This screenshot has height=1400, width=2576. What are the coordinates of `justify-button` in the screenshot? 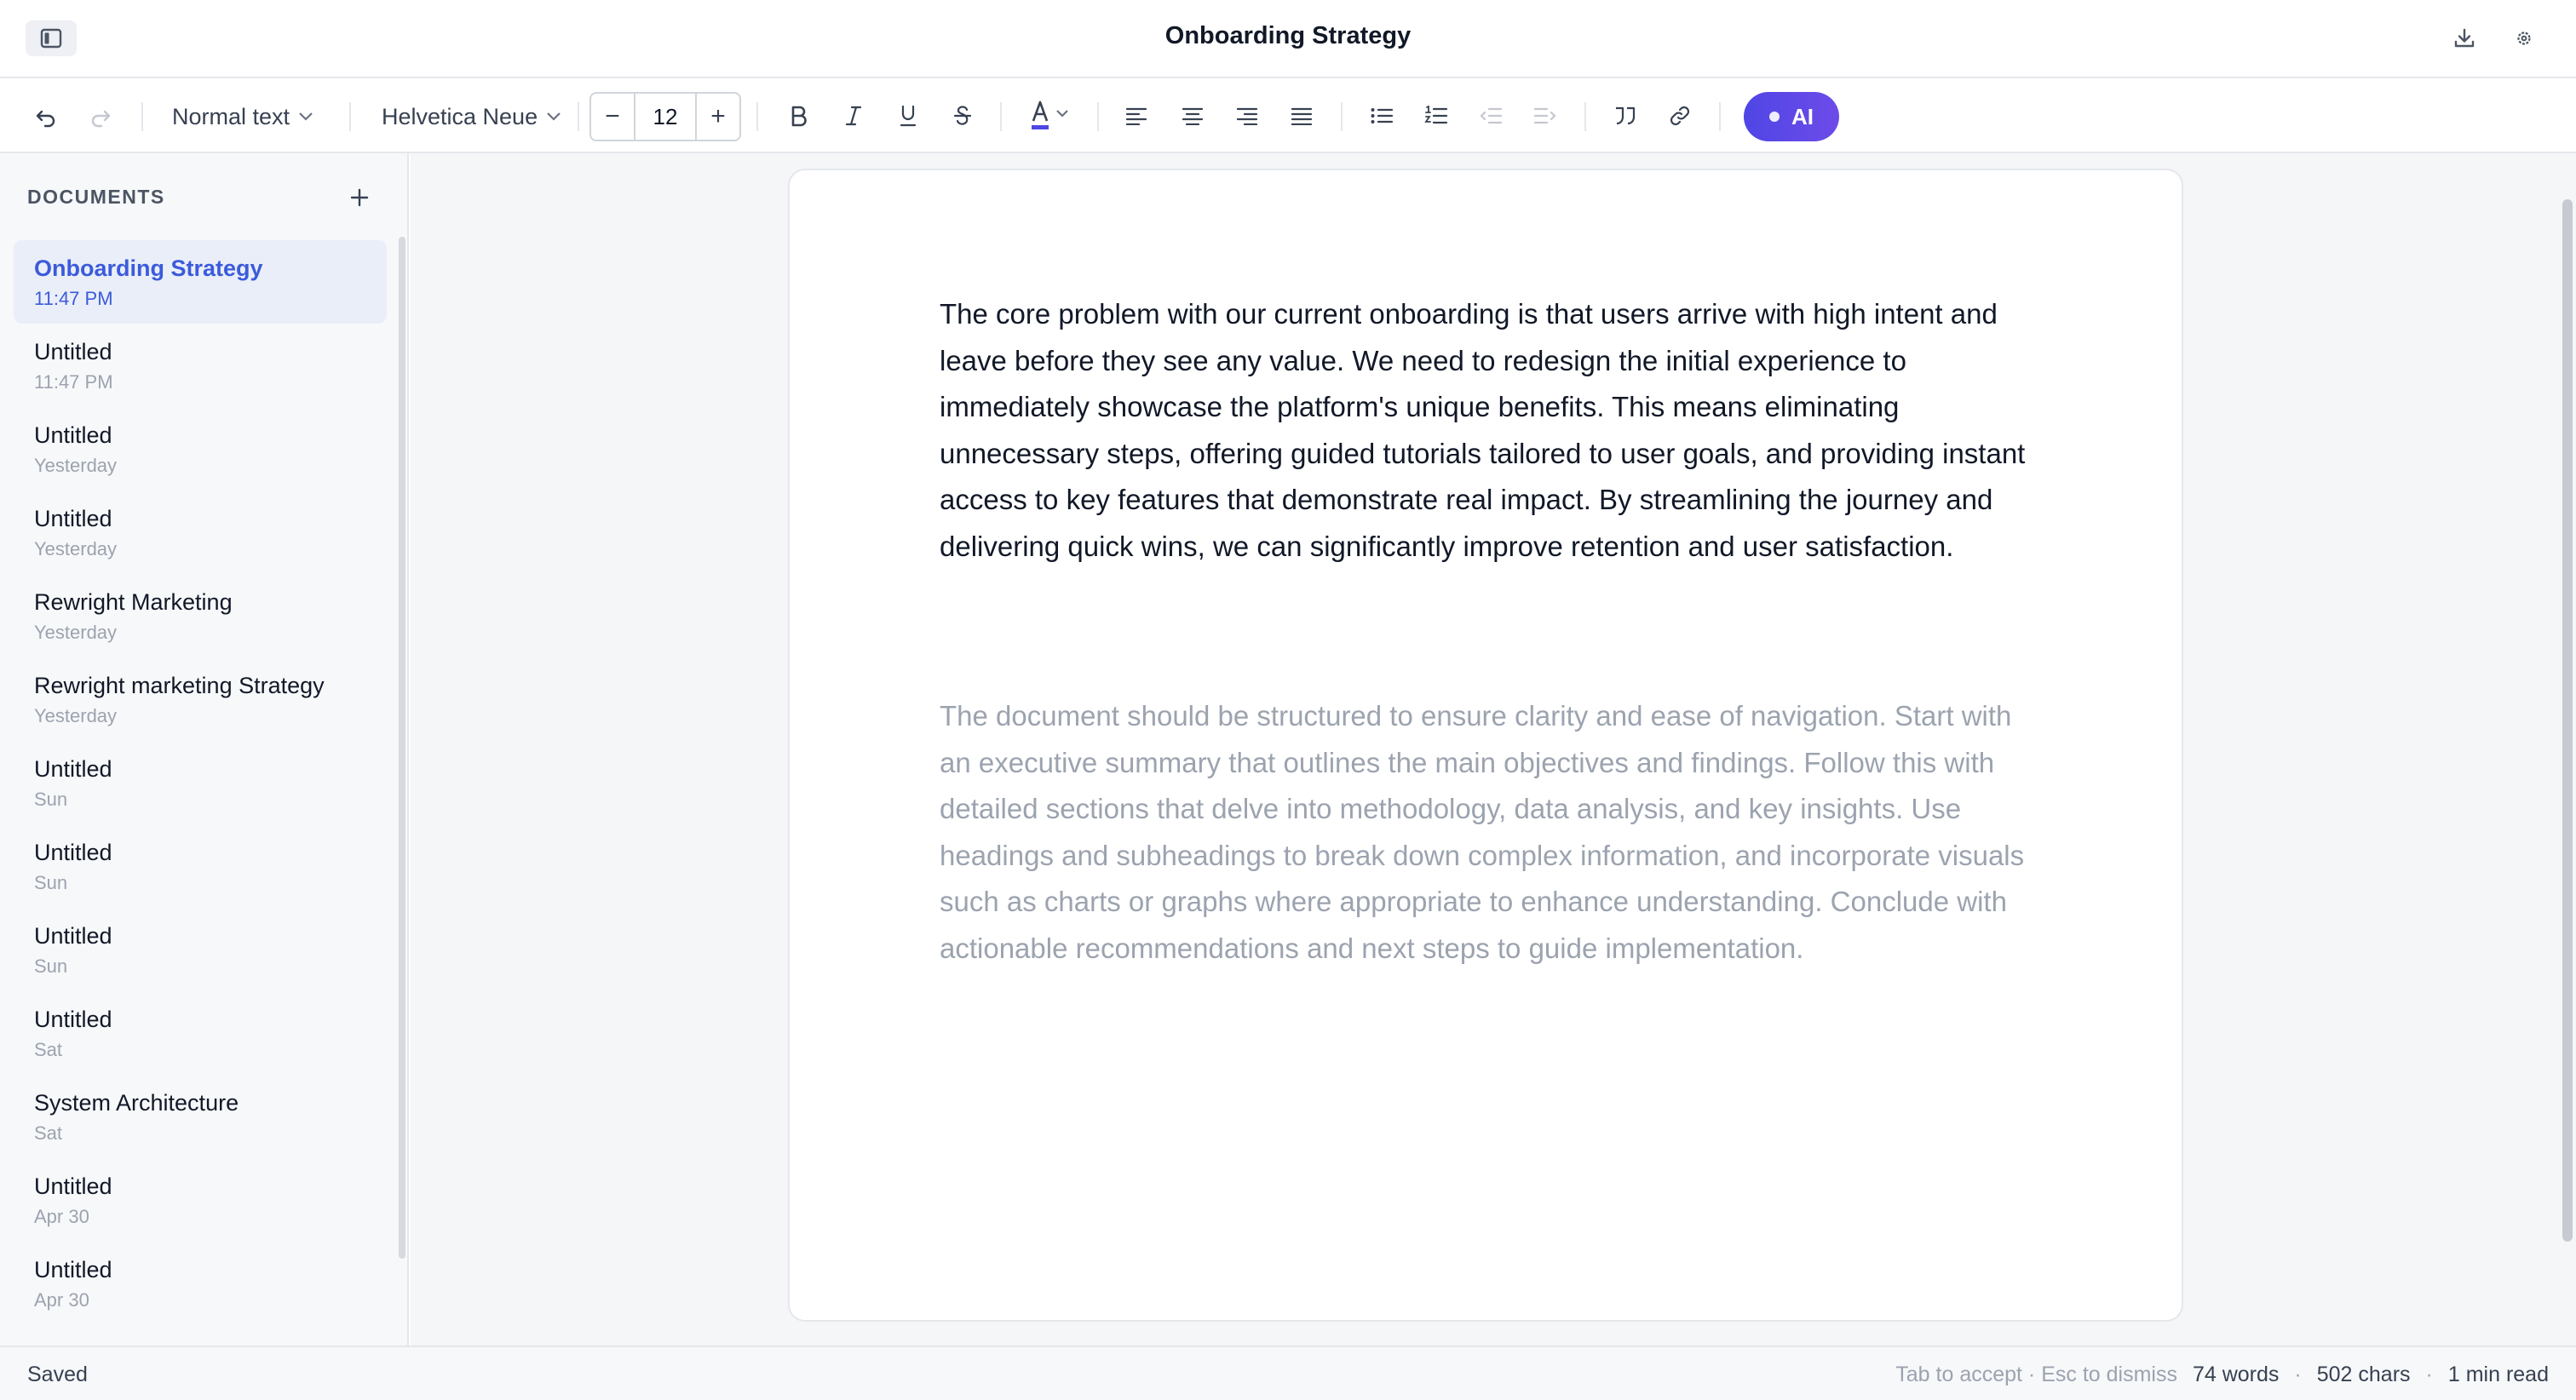 It's located at (1302, 116).